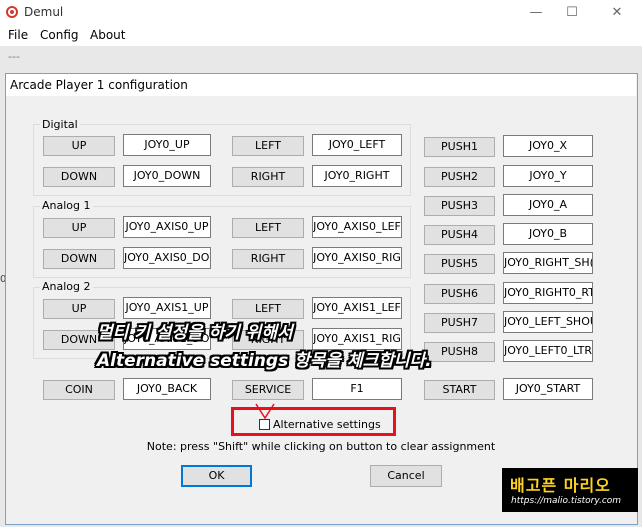  Describe the element at coordinates (79, 146) in the screenshot. I see `digital-up-button: UP` at that location.